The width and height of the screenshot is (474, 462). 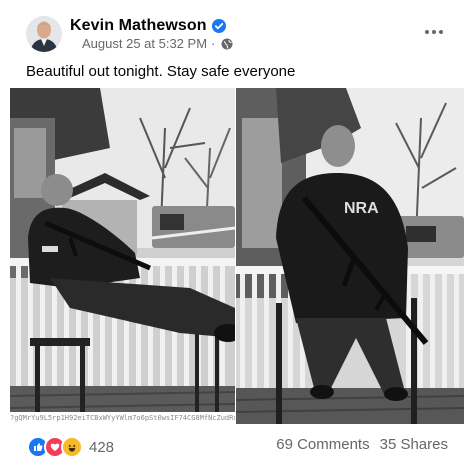 I want to click on author-row: Kevin Mathewson, so click(x=148, y=26).